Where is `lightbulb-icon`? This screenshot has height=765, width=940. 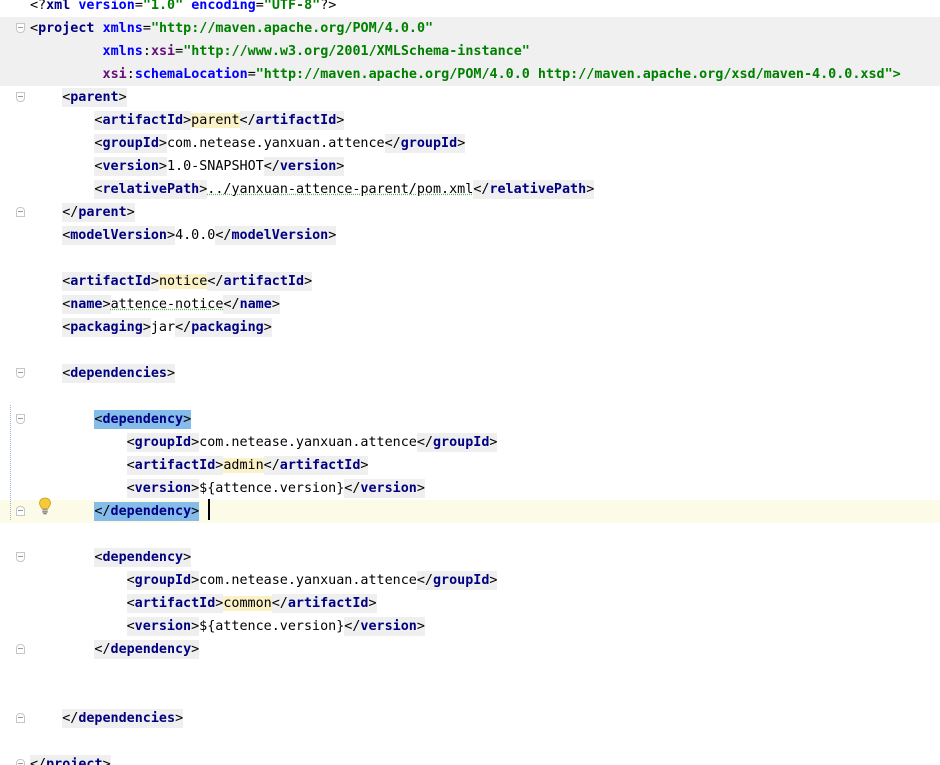 lightbulb-icon is located at coordinates (45, 506).